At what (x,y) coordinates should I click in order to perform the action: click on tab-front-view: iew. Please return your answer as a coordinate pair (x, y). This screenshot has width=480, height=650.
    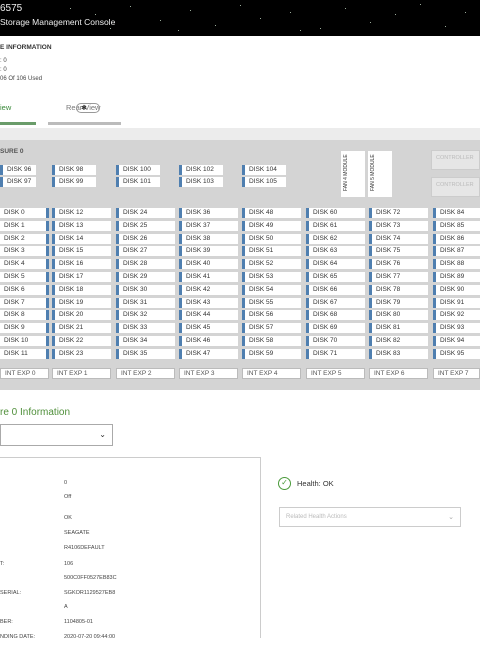
    Looking at the image, I should click on (5, 107).